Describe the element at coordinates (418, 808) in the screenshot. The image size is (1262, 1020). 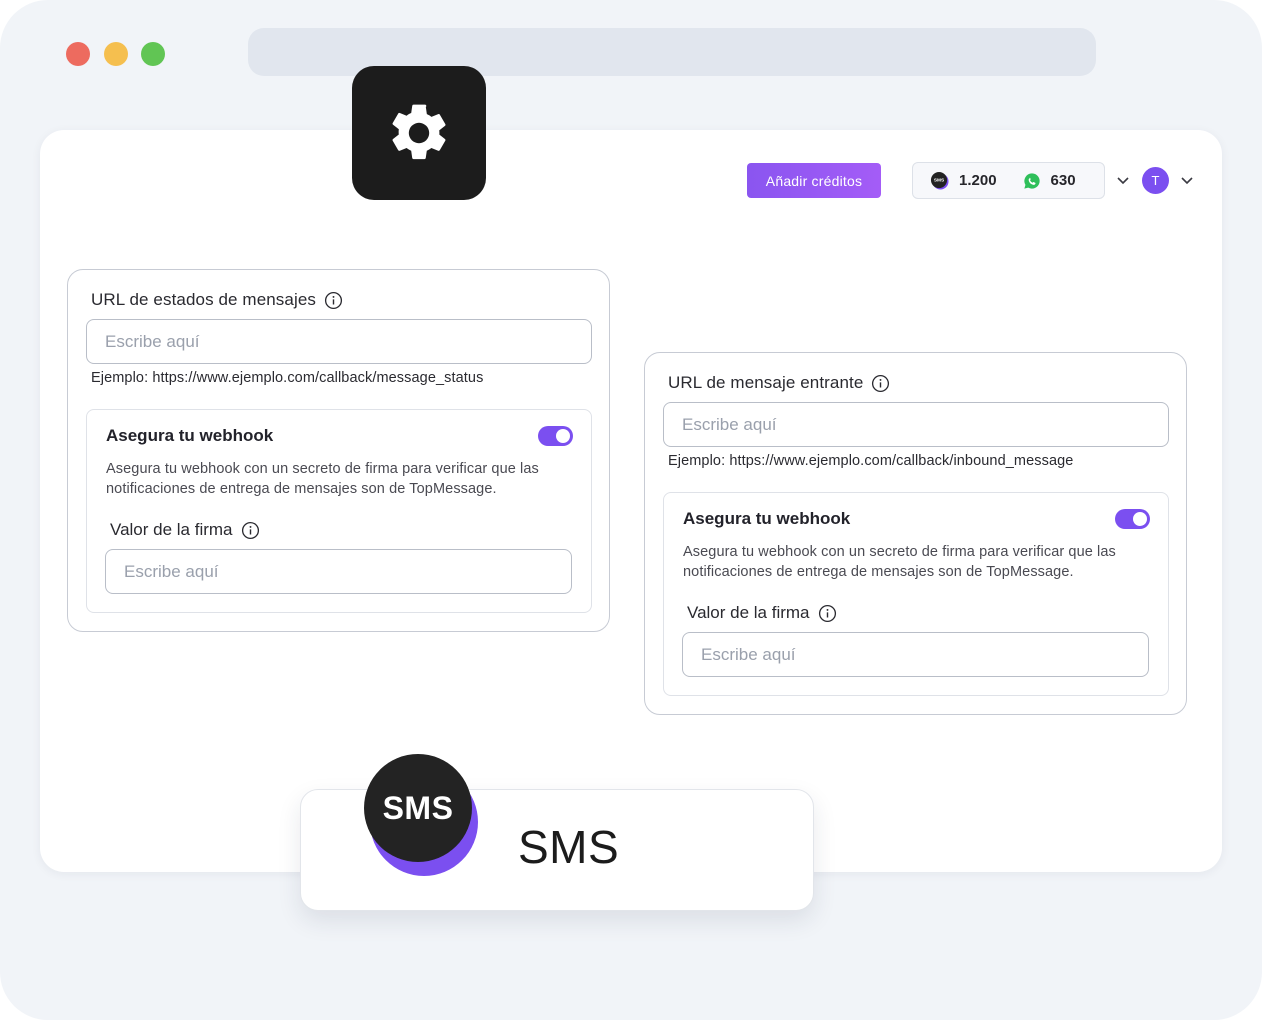
I see `sms-badge-circle: SMS` at that location.